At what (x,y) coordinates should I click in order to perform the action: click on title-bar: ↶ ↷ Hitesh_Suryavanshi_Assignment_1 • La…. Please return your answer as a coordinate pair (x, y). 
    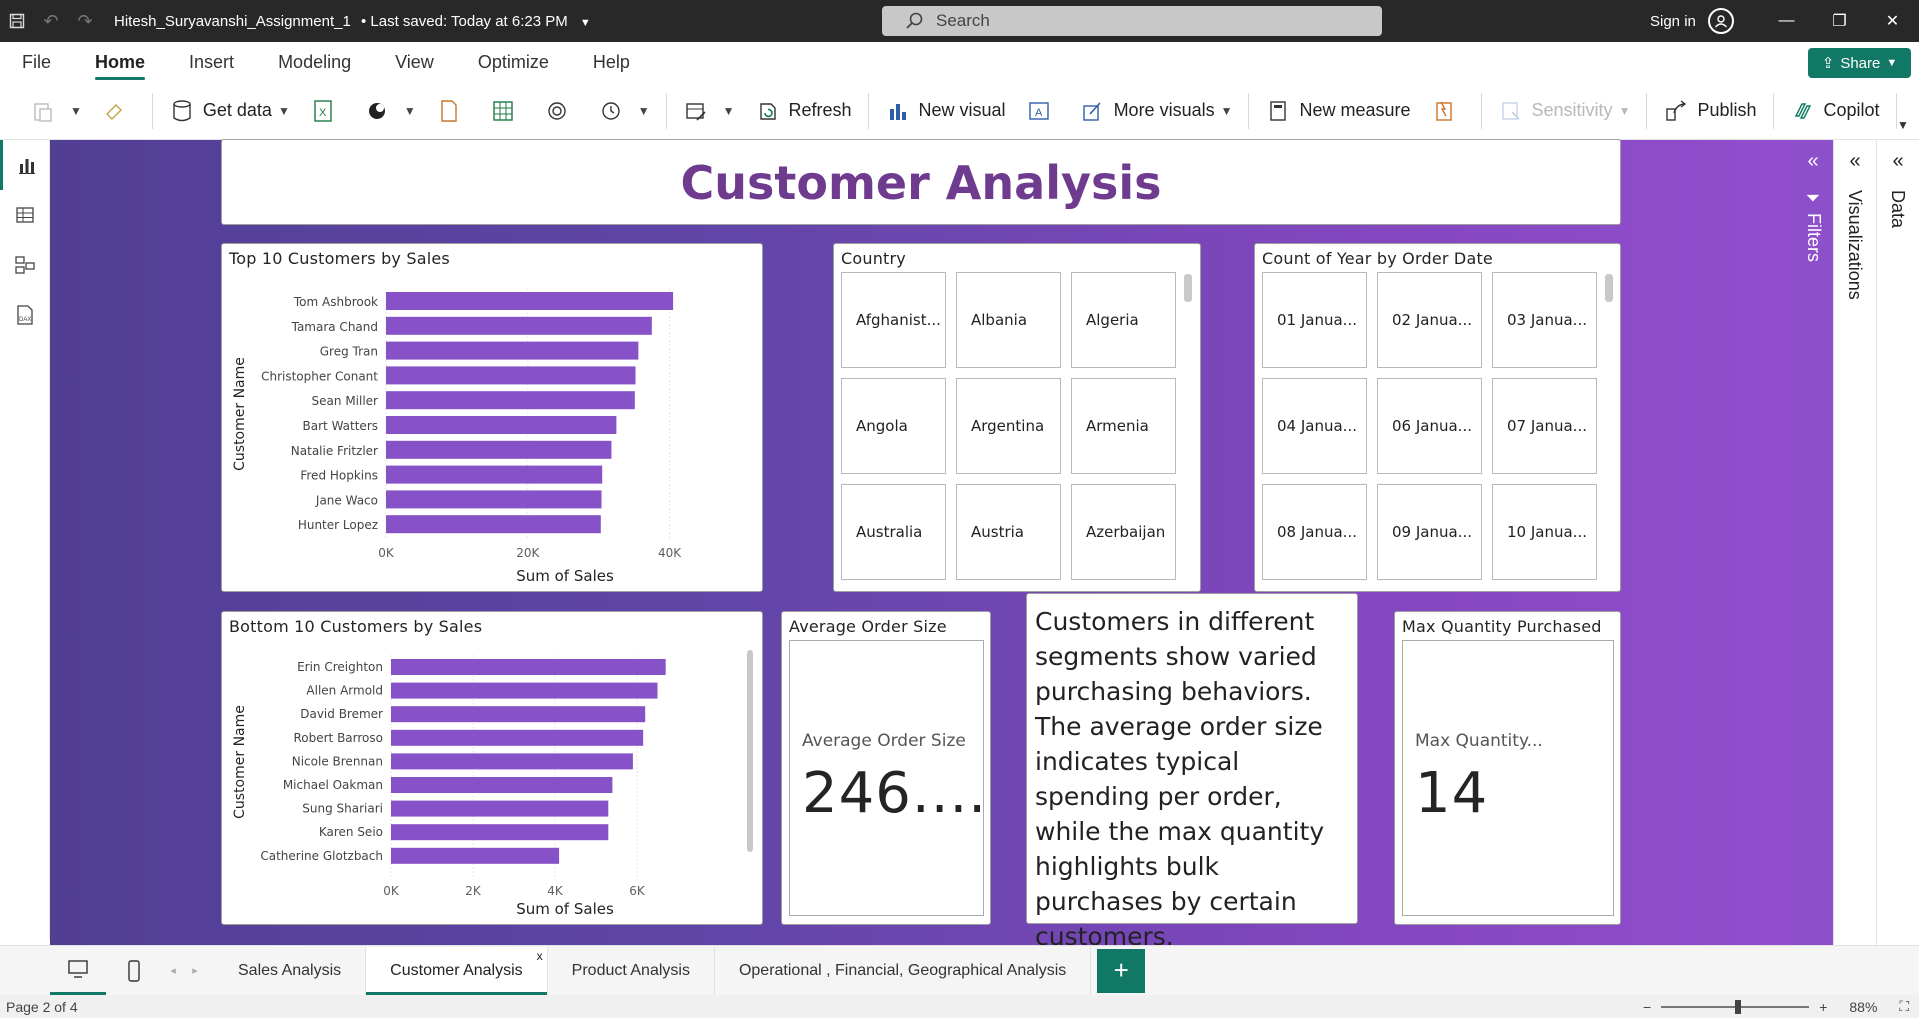
    Looking at the image, I should click on (959, 21).